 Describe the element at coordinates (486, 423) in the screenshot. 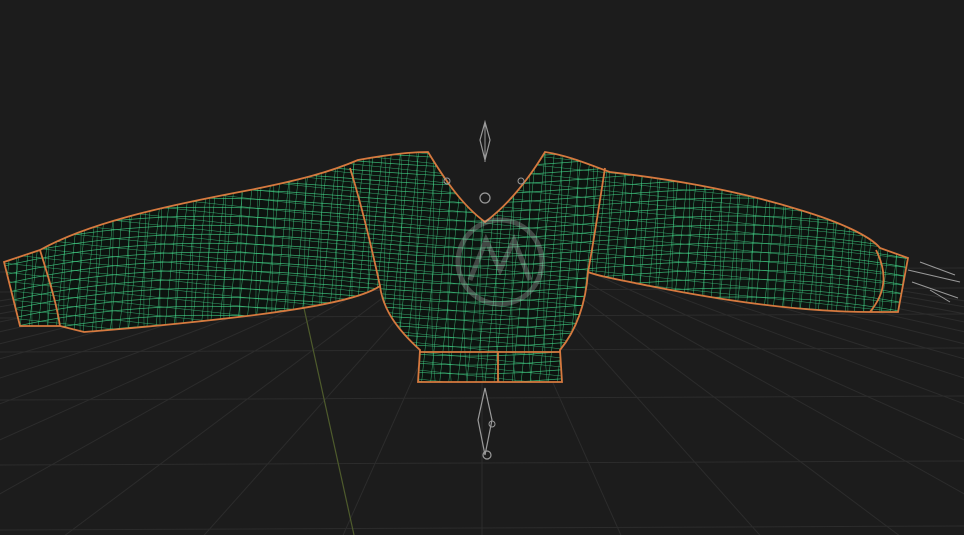

I see `rig-pivot-bottom-icon` at that location.